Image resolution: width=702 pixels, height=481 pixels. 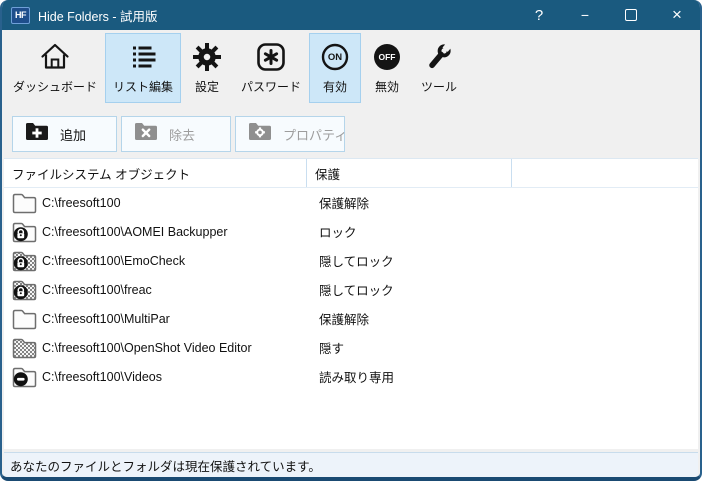 I want to click on add-folder-icon, so click(x=37, y=134).